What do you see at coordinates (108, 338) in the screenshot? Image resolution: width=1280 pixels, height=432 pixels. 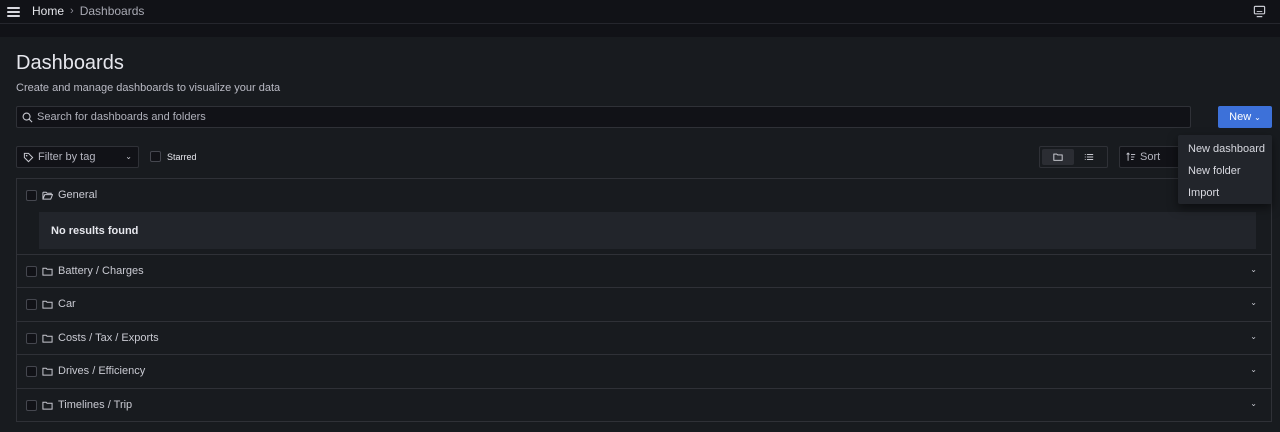 I see `folder-label: Costs / Tax / Exports` at bounding box center [108, 338].